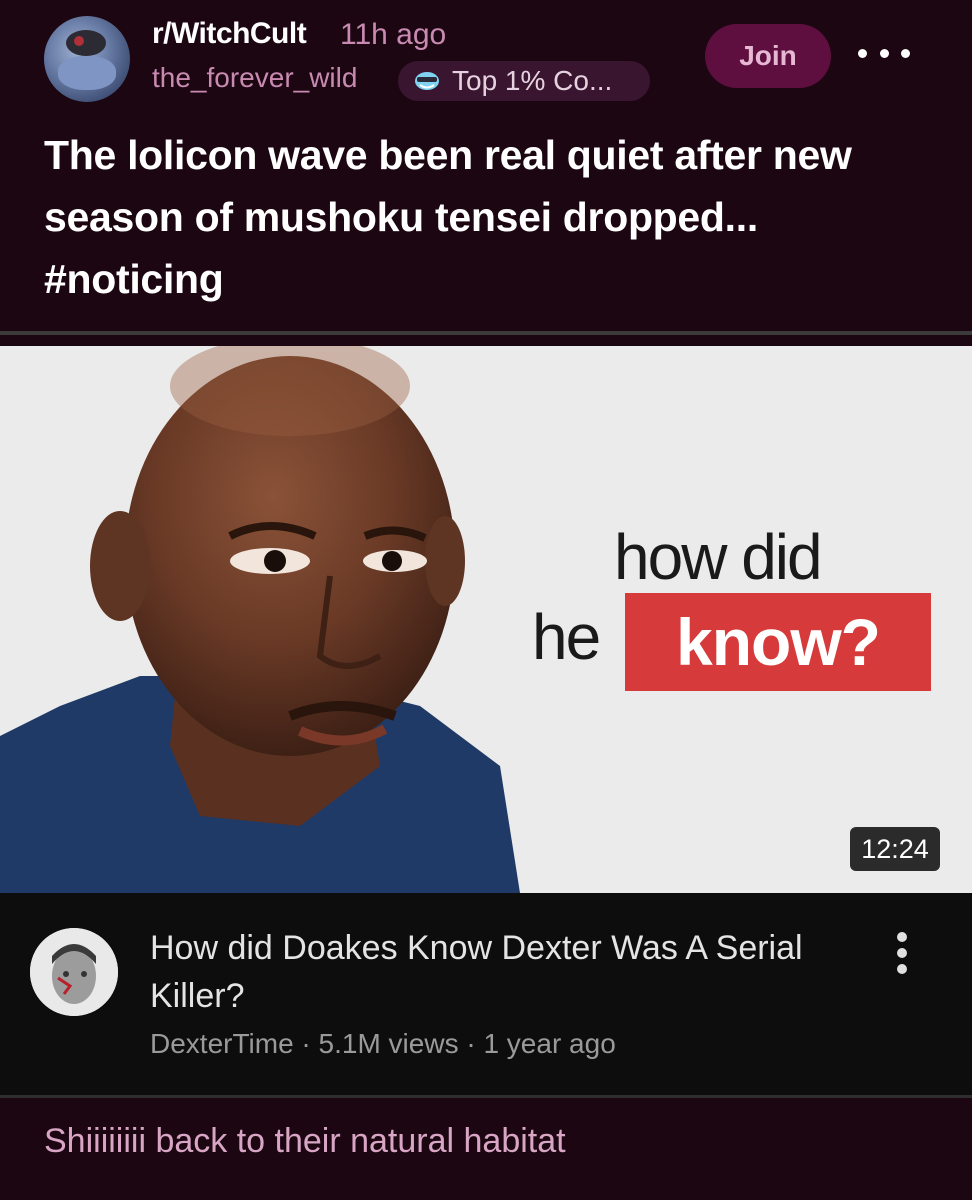  What do you see at coordinates (427, 81) in the screenshot?
I see `flair-award-icon` at bounding box center [427, 81].